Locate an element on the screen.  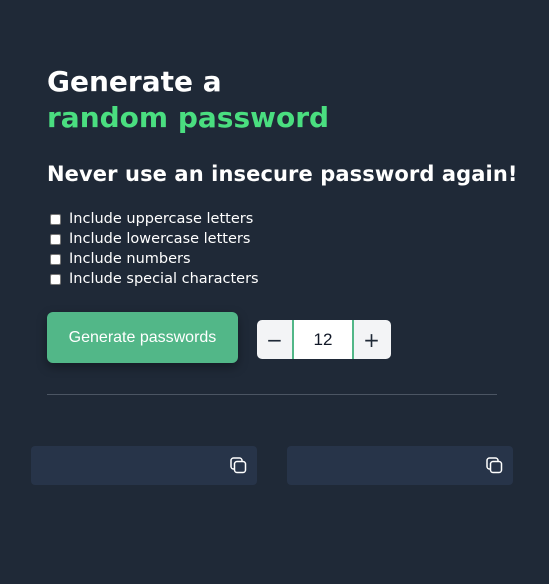
option-numbers: Include numbers is located at coordinates (154, 259).